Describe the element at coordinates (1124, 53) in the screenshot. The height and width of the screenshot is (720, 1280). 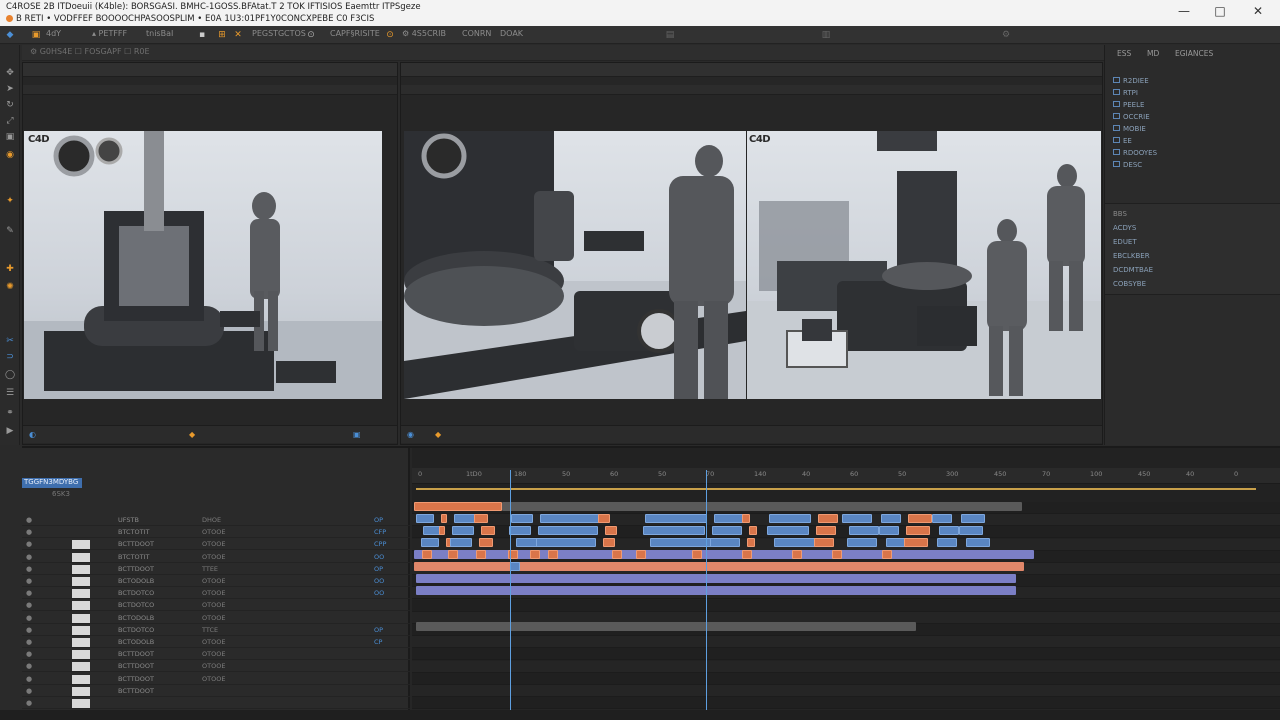
I see `panel-tab-0: ESS` at that location.